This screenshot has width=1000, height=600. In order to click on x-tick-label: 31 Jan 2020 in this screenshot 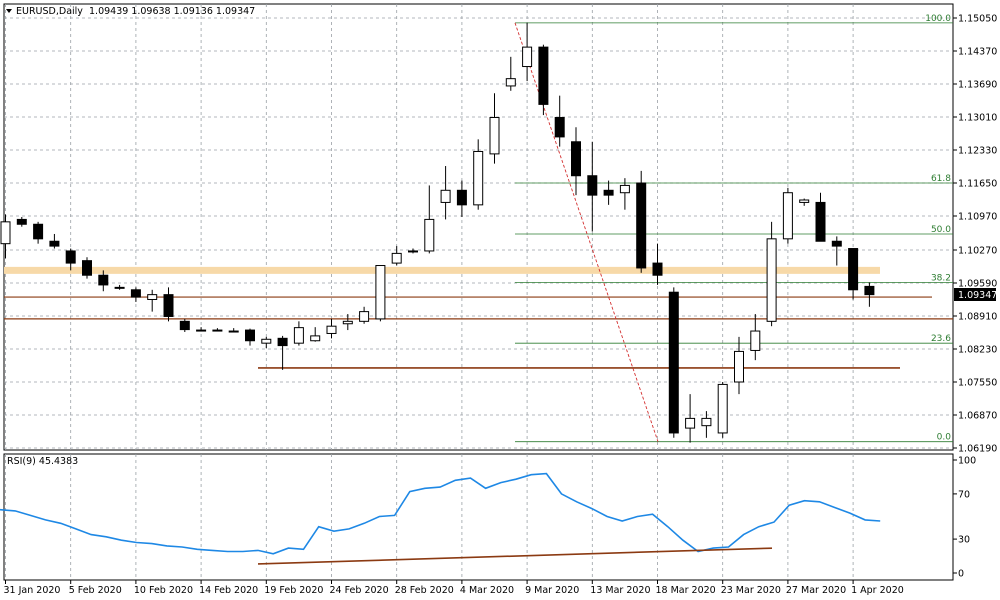, I will do `click(32, 590)`.